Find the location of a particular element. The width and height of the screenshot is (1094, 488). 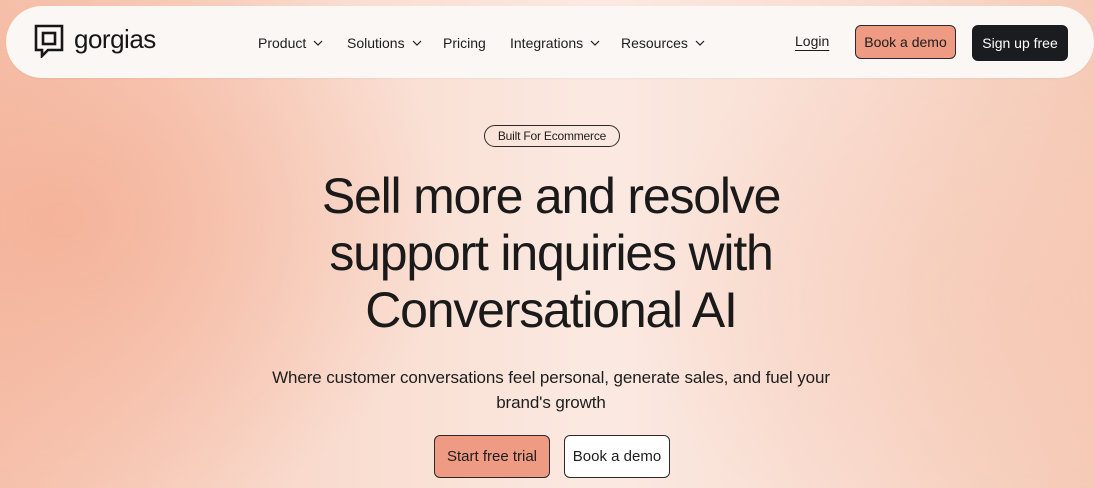

nav-item-solutions-label: Solutions is located at coordinates (376, 43).